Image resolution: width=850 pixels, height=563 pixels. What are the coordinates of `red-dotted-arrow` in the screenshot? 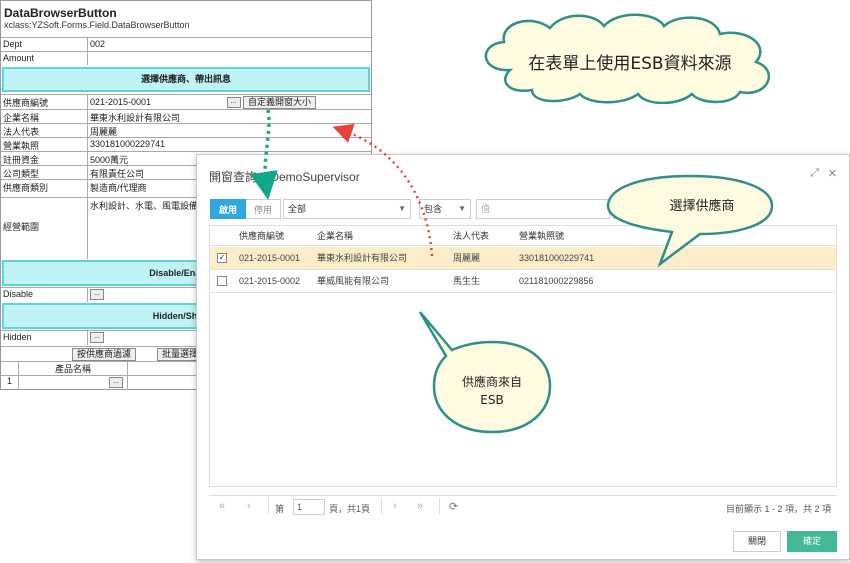 It's located at (383, 190).